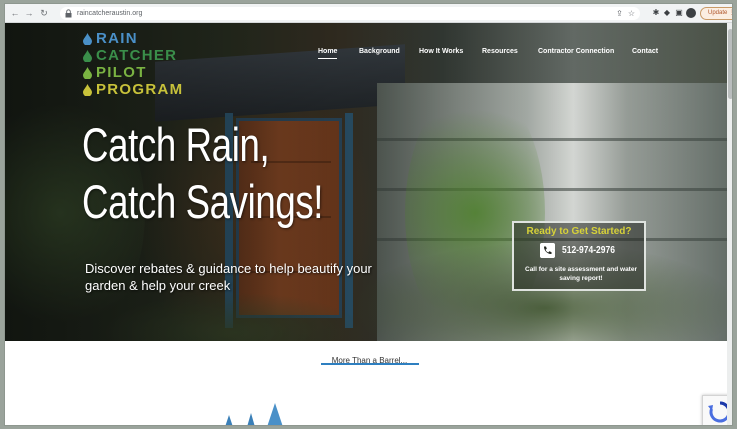  What do you see at coordinates (631, 13) in the screenshot?
I see `bookmark-star-icon: ☆` at bounding box center [631, 13].